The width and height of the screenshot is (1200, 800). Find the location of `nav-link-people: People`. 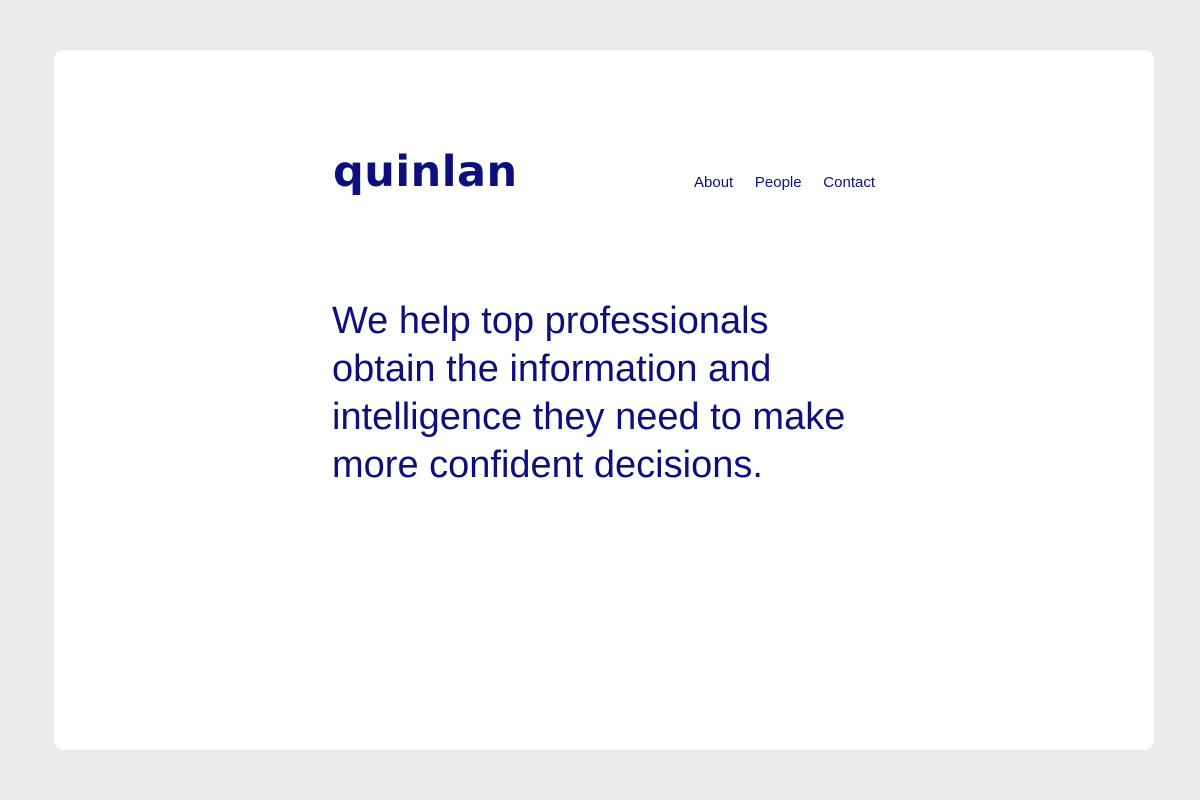

nav-link-people: People is located at coordinates (778, 183).